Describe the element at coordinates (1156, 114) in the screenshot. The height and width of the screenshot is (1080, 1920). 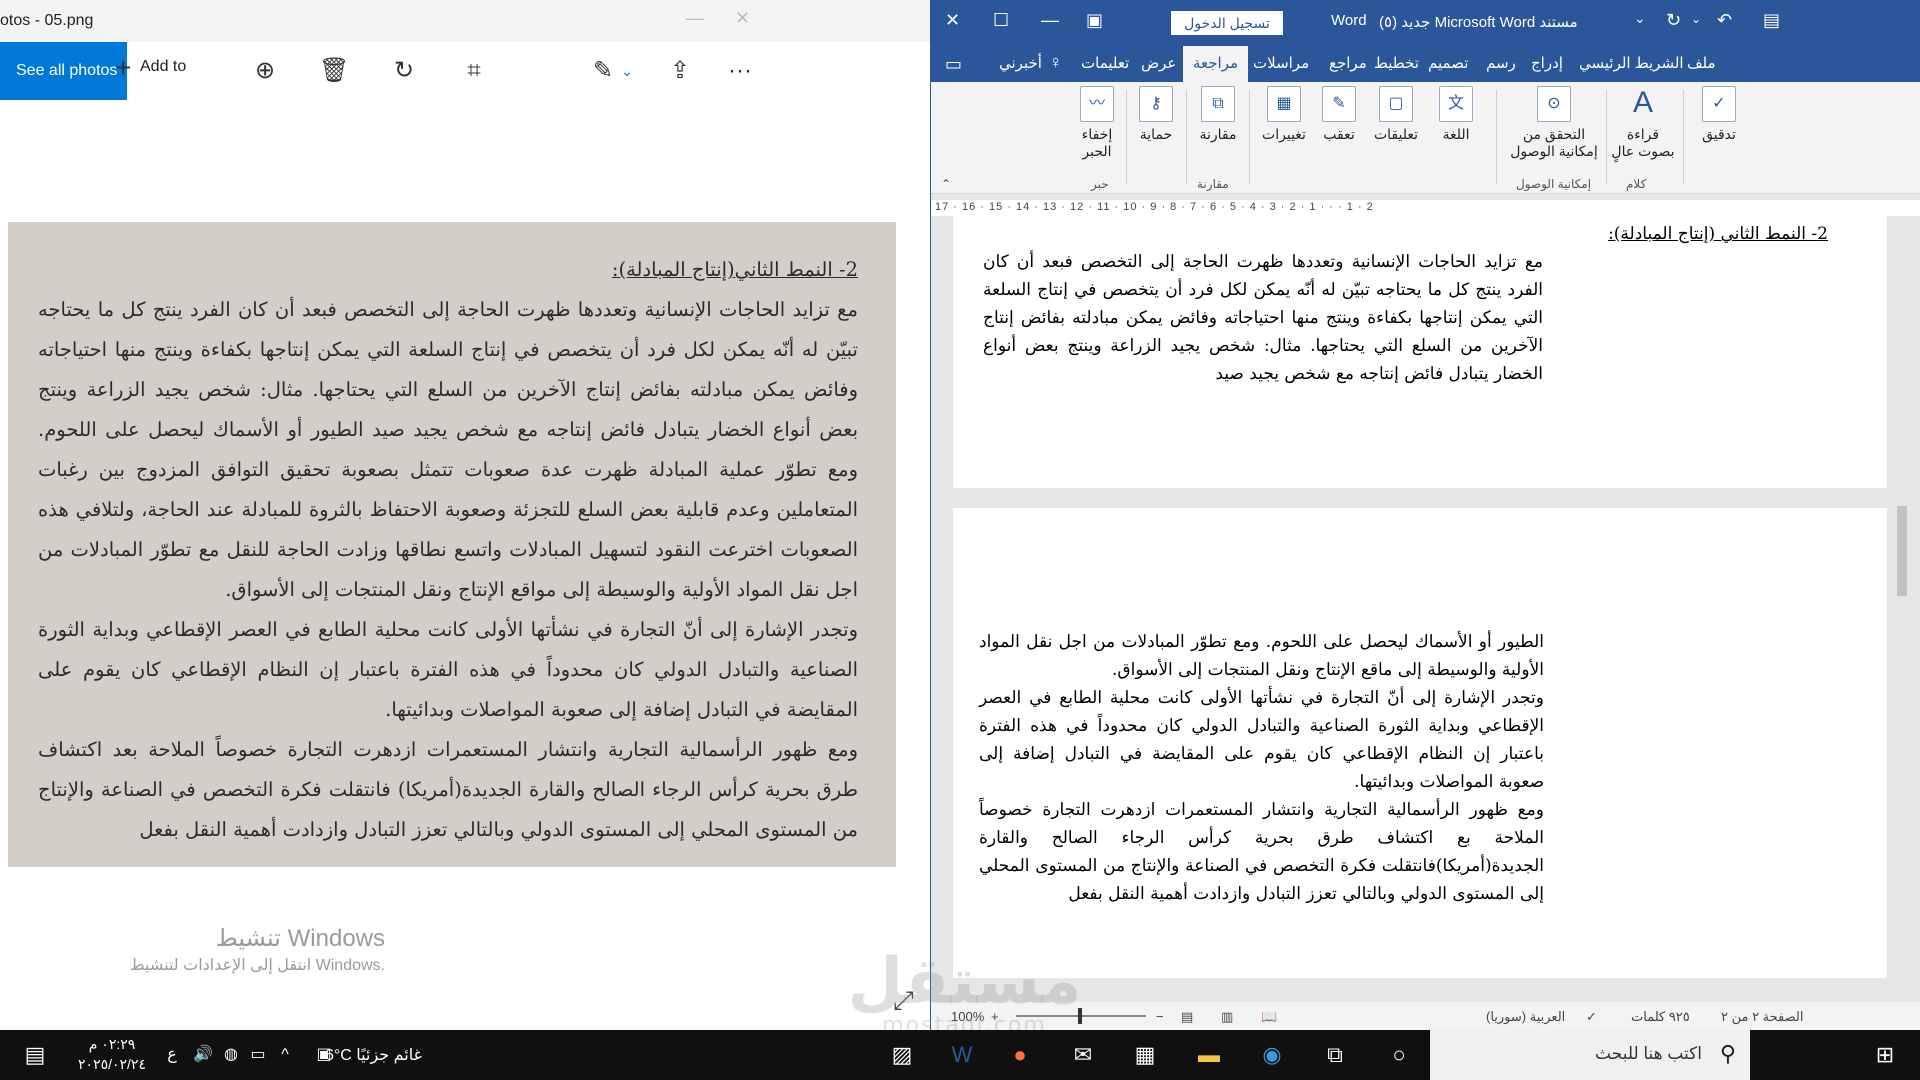
I see `protect-button: ⚷ حماية` at that location.